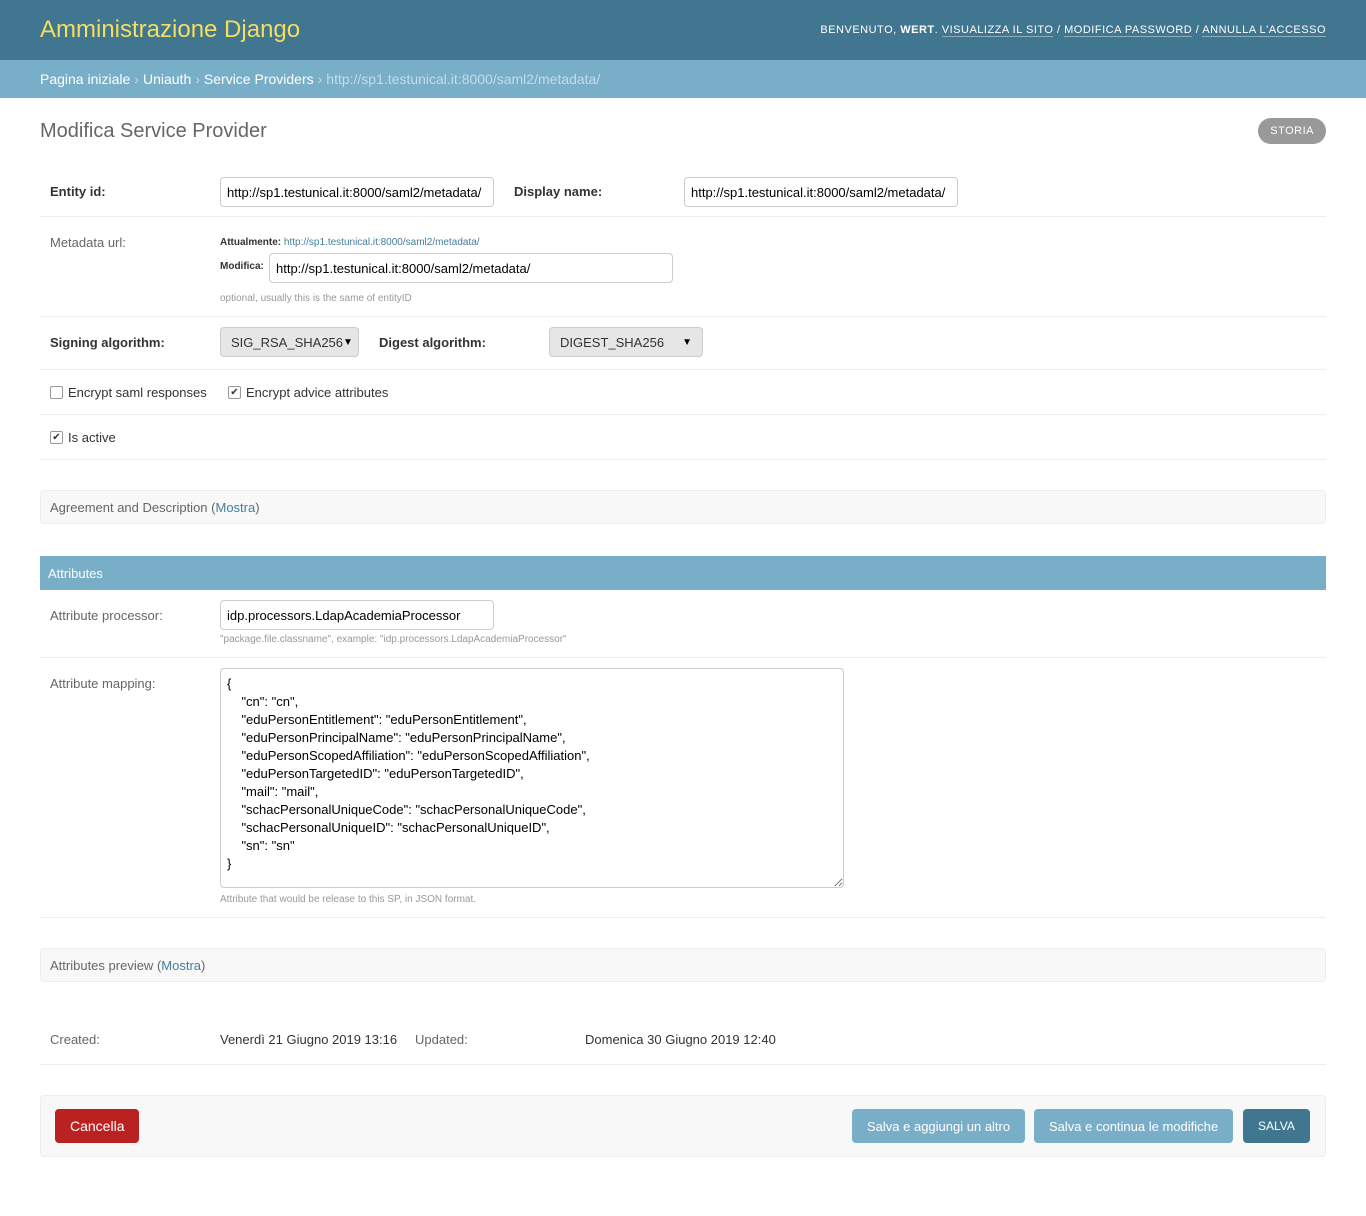 This screenshot has height=1216, width=1366. Describe the element at coordinates (939, 1126) in the screenshot. I see `save-add-another-button: Salva e aggiungi un altro` at that location.